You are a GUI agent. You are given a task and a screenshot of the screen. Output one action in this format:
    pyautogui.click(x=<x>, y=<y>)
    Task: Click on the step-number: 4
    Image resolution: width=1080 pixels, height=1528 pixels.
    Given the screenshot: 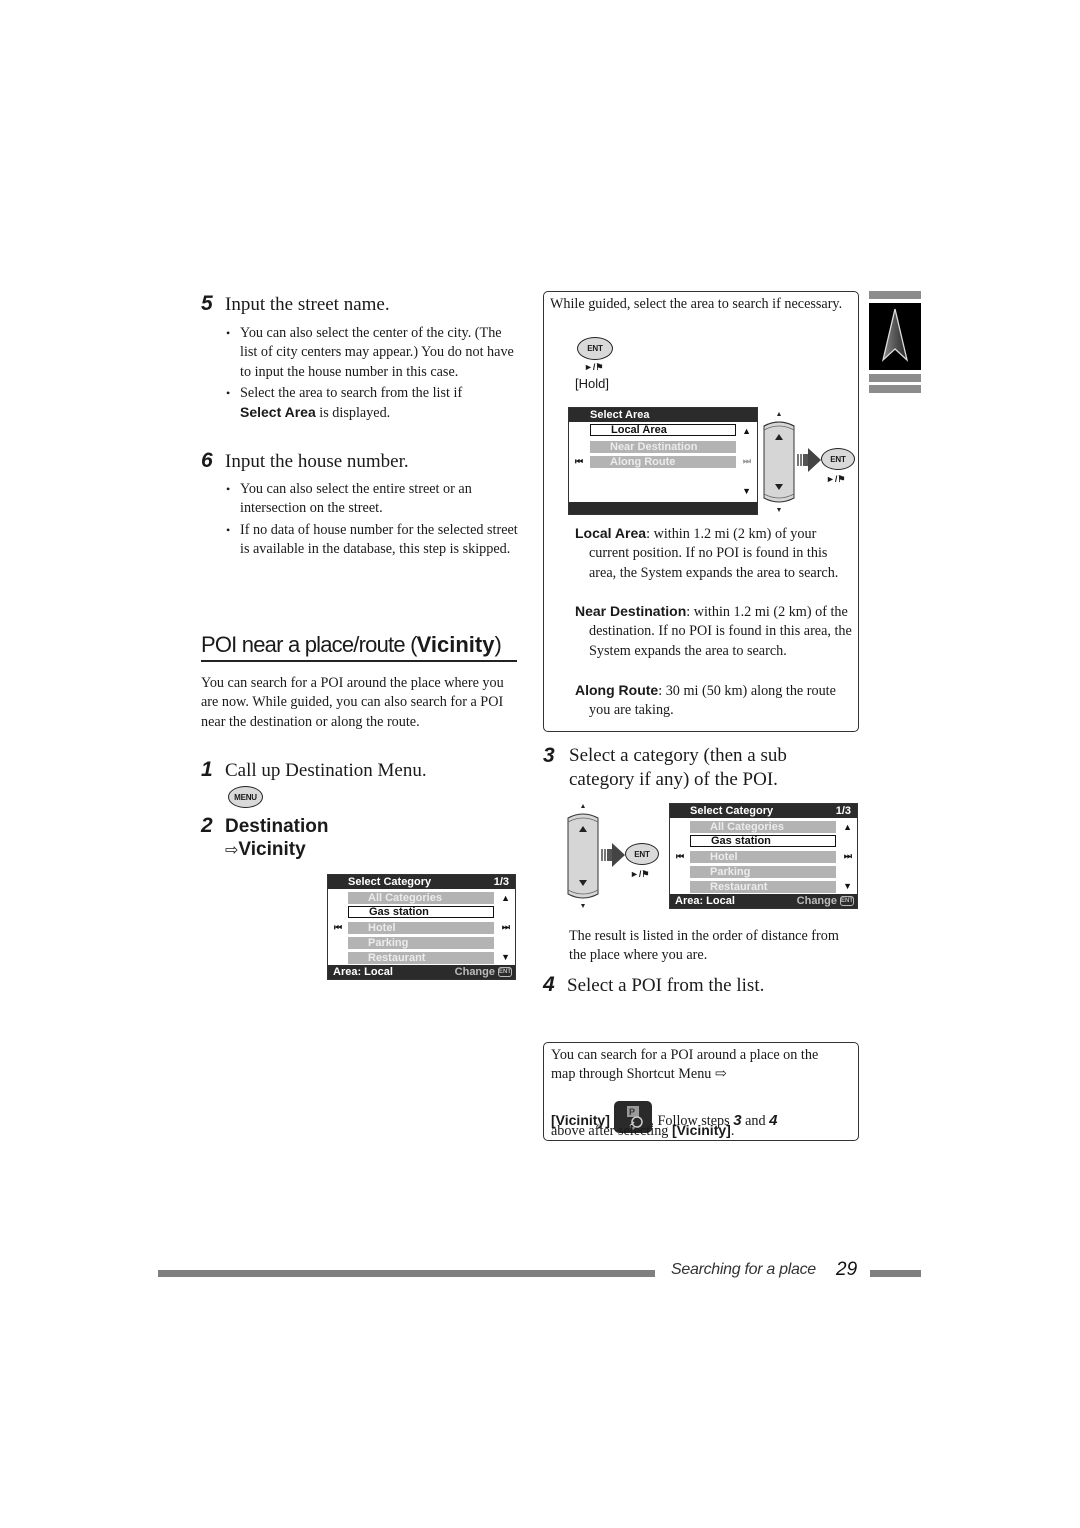 What is the action you would take?
    pyautogui.click(x=549, y=984)
    